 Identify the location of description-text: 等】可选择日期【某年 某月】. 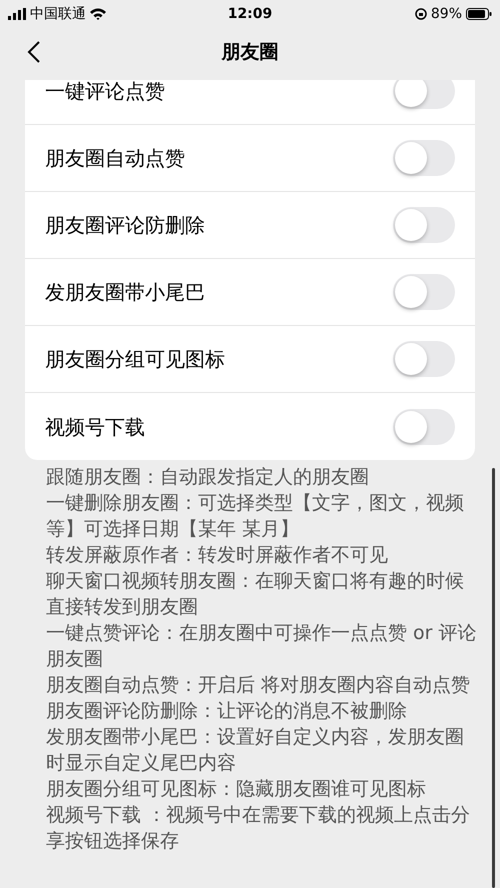
(173, 529).